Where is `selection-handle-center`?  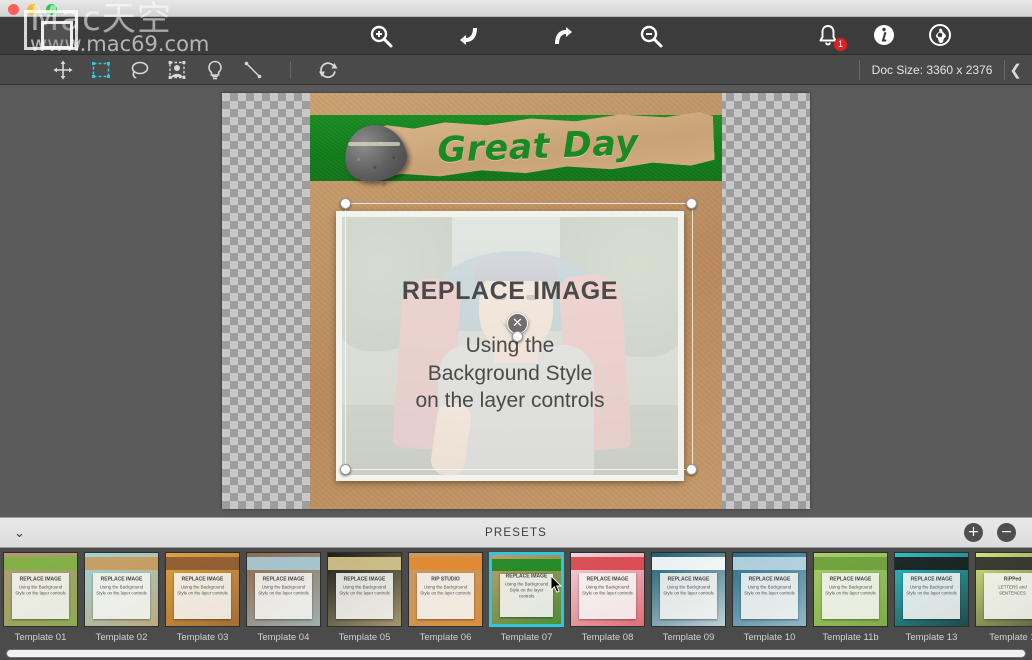 selection-handle-center is located at coordinates (517, 336).